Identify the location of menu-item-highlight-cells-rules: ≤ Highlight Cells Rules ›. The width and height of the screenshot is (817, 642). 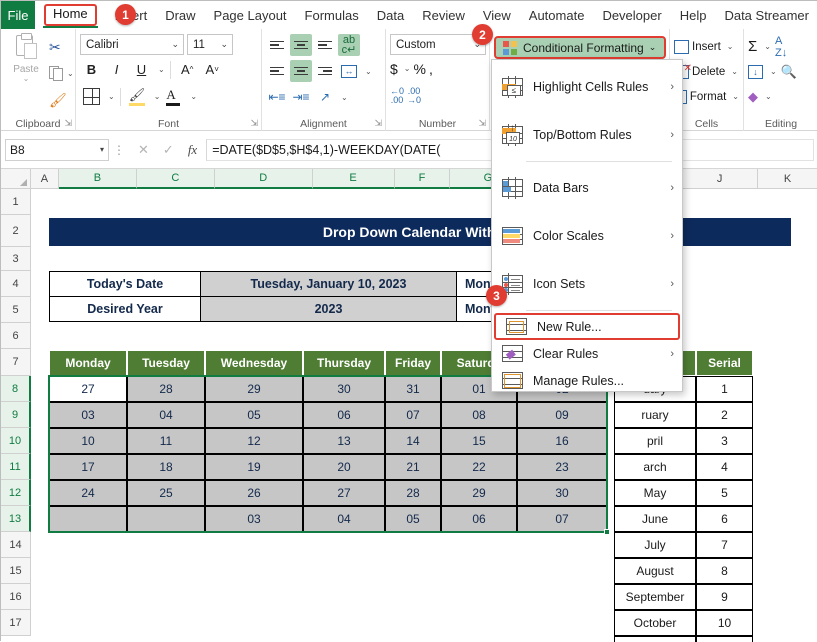
(587, 87).